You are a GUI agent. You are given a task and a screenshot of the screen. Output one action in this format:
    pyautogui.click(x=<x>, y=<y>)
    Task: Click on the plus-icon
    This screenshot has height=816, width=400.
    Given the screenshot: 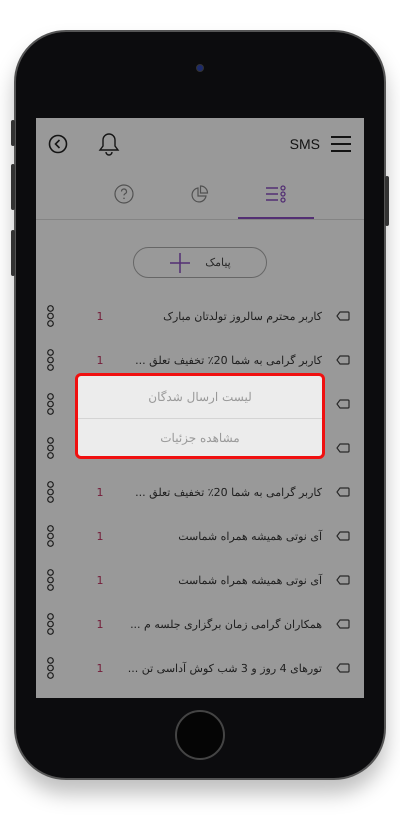 What is the action you would take?
    pyautogui.click(x=180, y=263)
    